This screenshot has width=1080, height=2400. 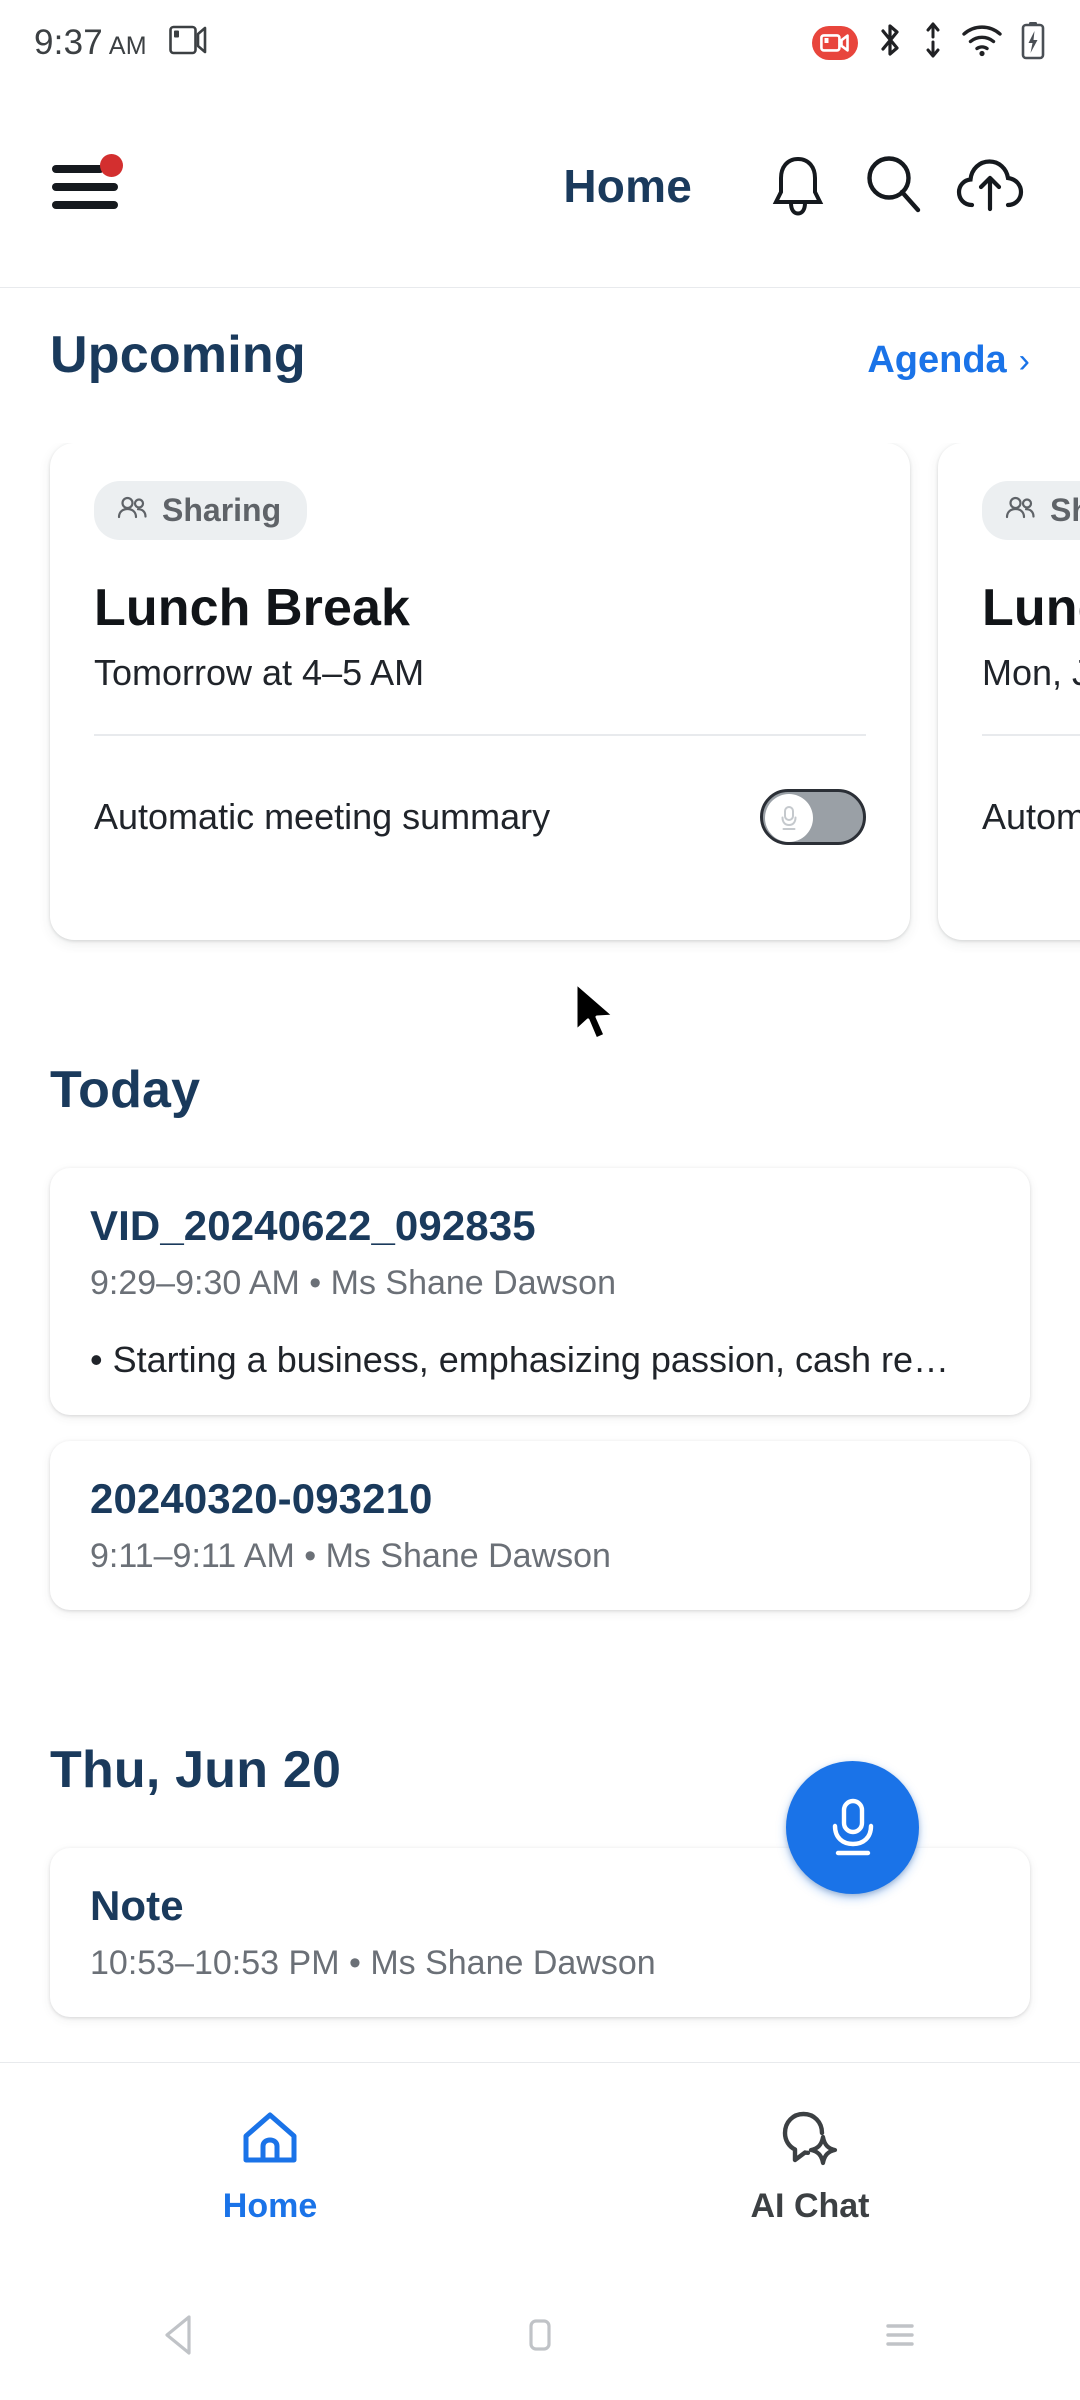 What do you see at coordinates (270, 2140) in the screenshot?
I see `home-icon` at bounding box center [270, 2140].